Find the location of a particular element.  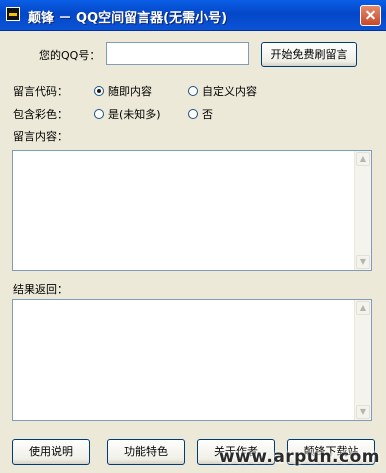

app-icon is located at coordinates (13, 14).